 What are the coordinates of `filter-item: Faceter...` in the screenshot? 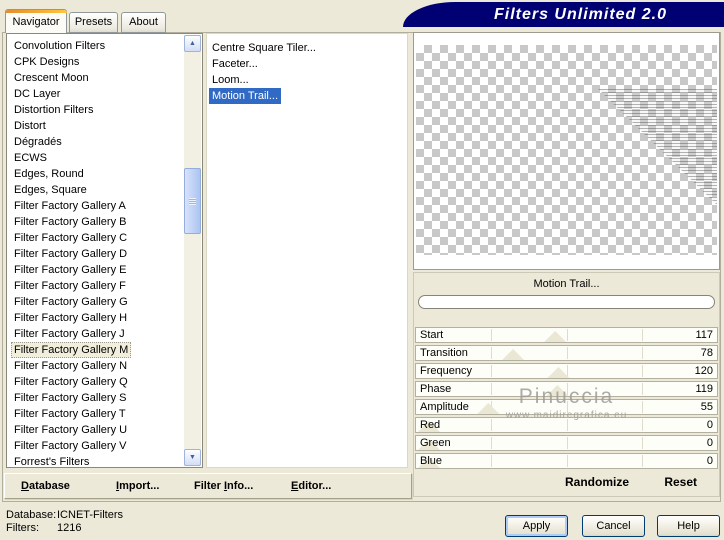 It's located at (235, 64).